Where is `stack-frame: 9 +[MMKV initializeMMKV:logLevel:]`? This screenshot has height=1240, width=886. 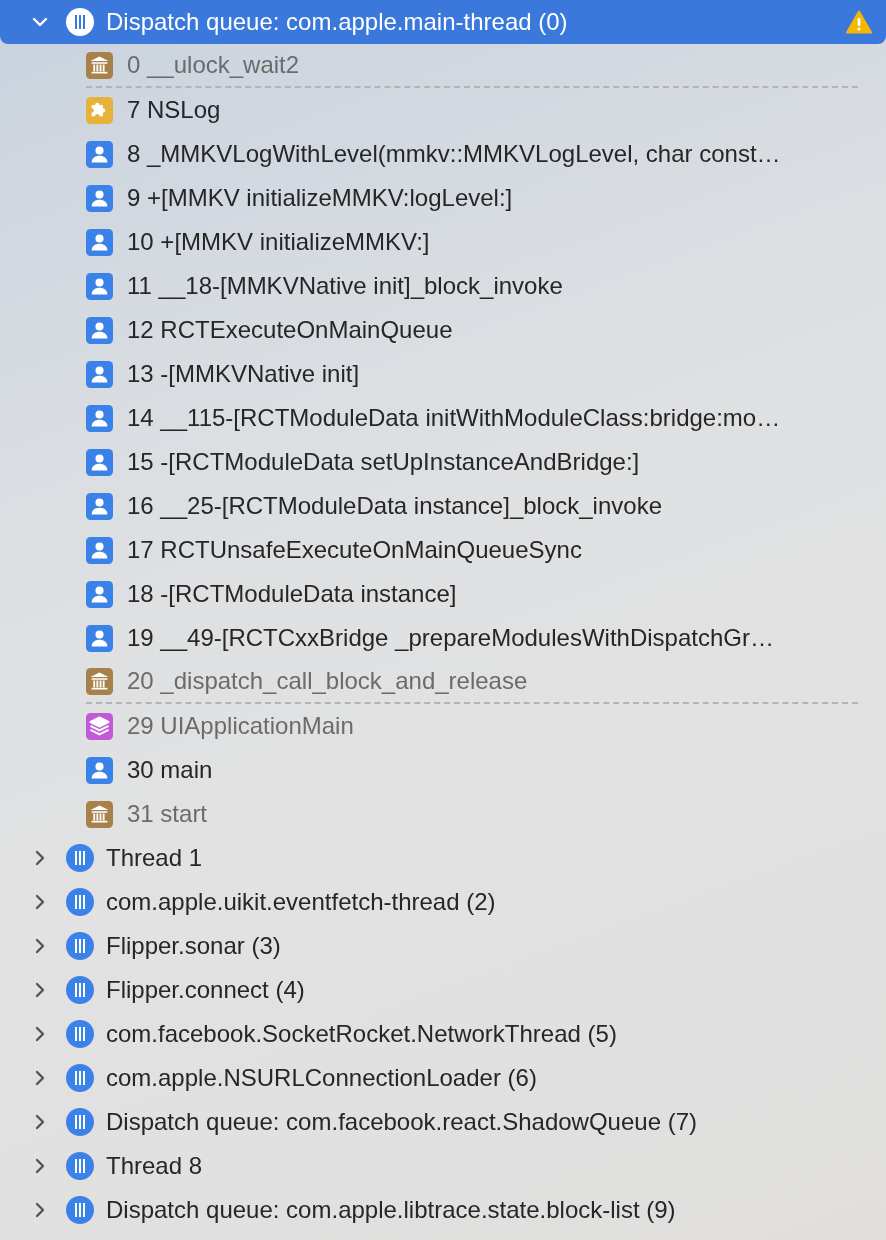 stack-frame: 9 +[MMKV initializeMMKV:logLevel:] is located at coordinates (320, 198).